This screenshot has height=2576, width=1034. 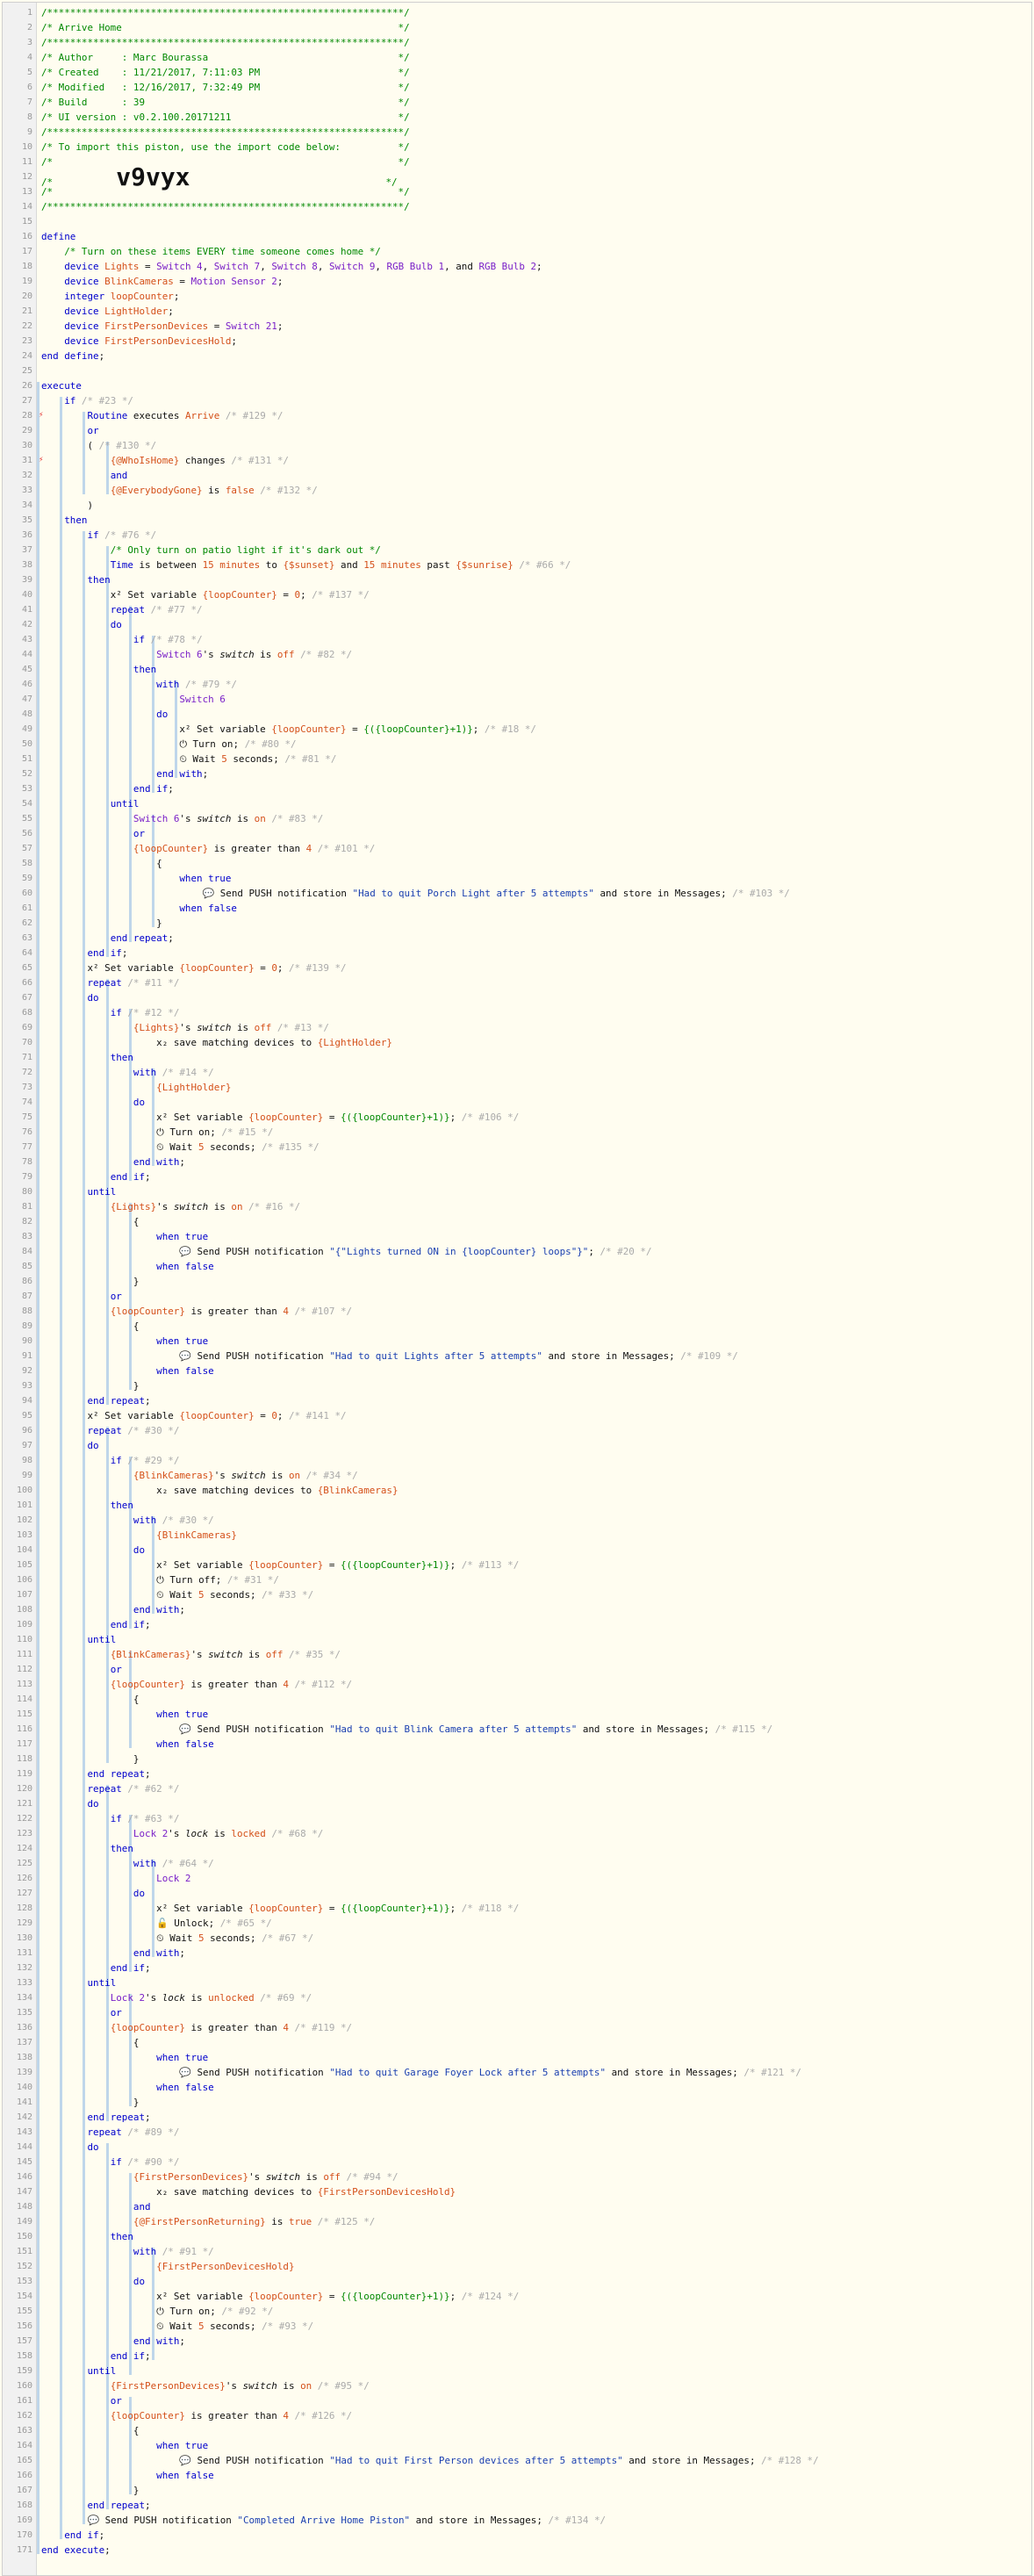 I want to click on line-number: 151, so click(x=24, y=2251).